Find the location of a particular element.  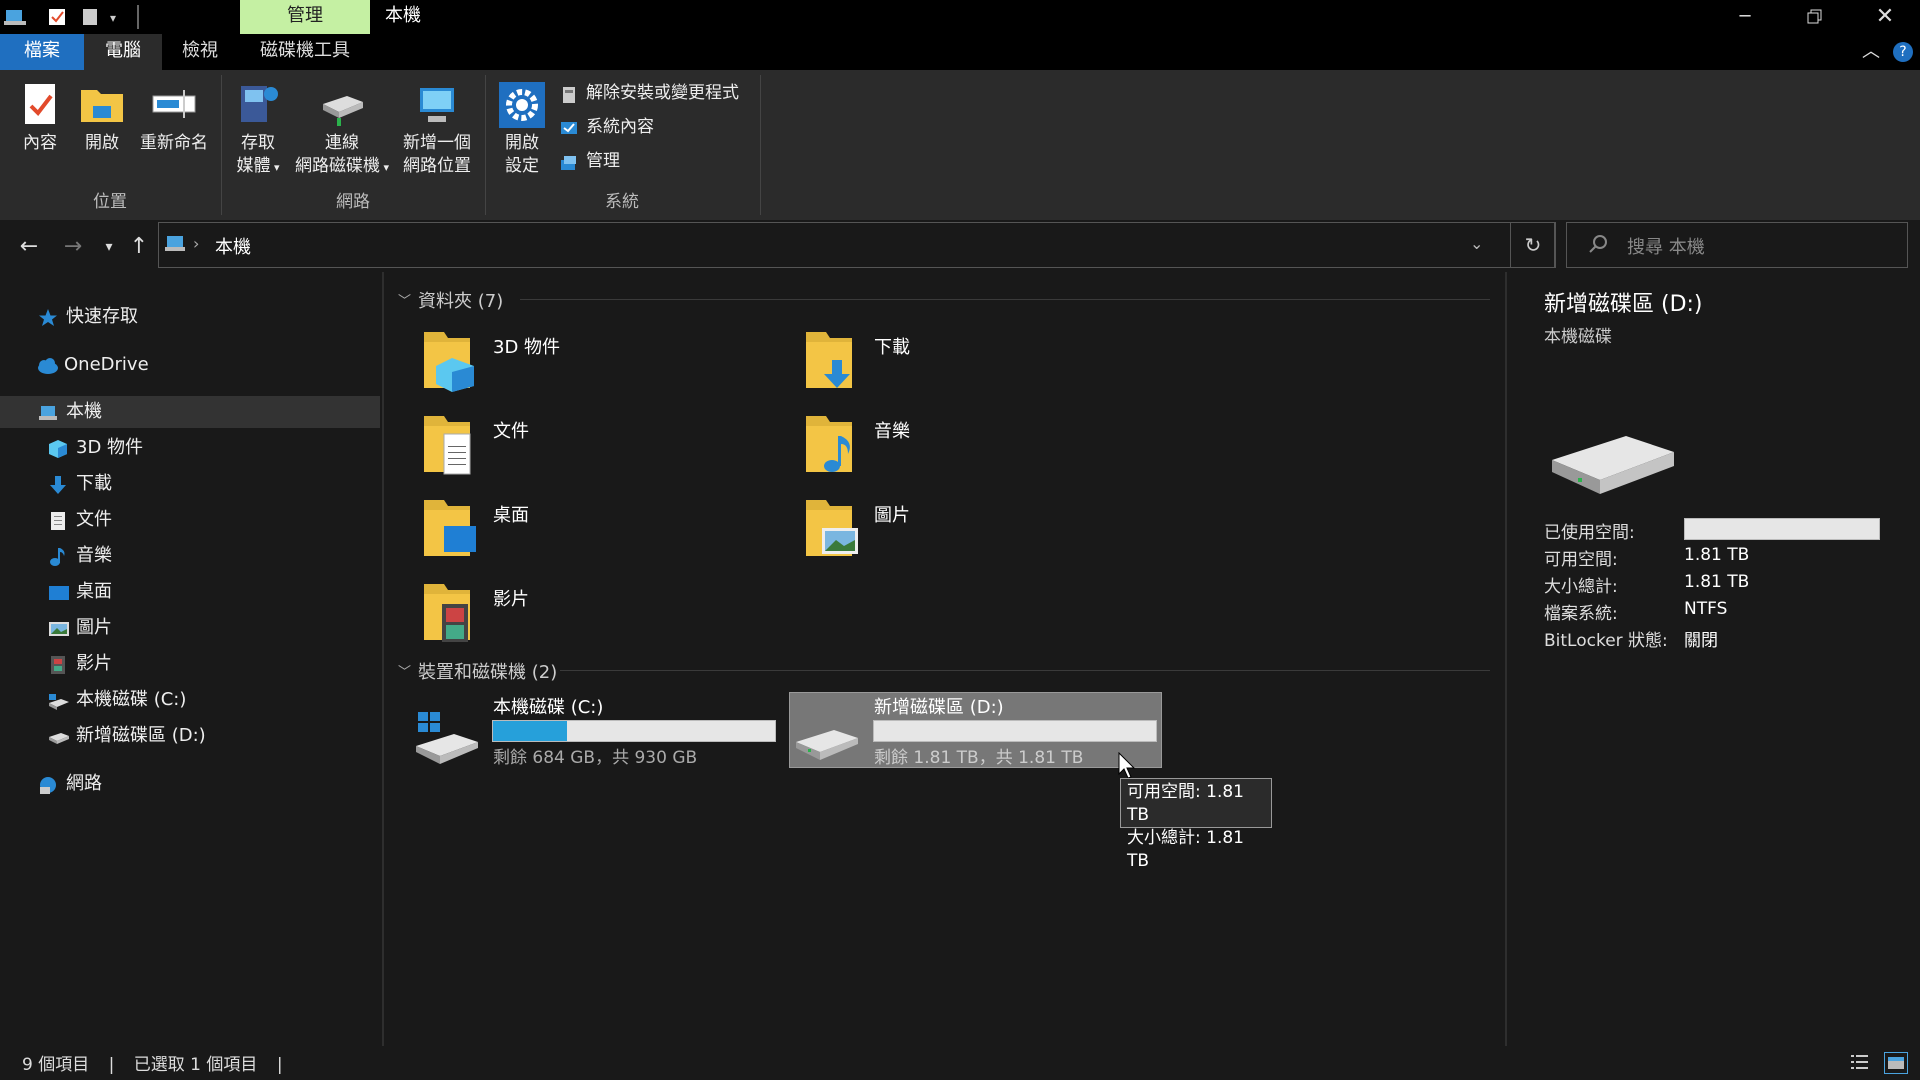

map-network-drive-button: 連線 網路磁碟機 ▾ is located at coordinates (342, 130).